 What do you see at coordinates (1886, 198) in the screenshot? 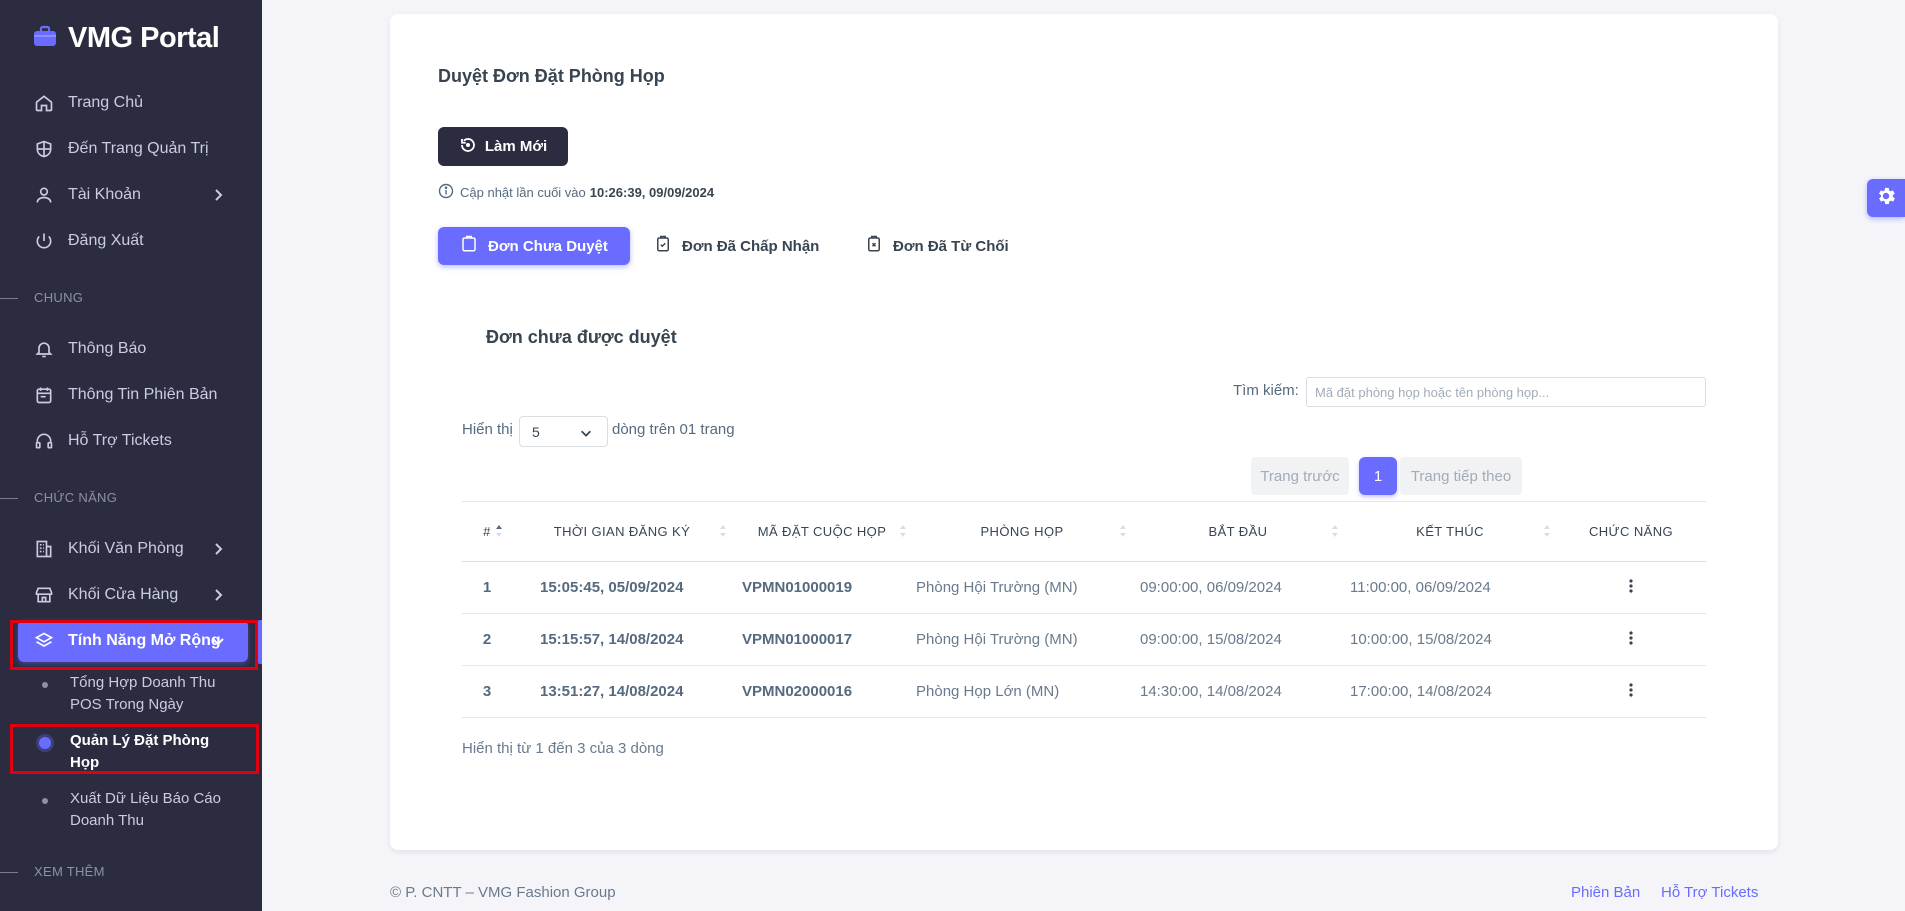
I see `settings-button` at bounding box center [1886, 198].